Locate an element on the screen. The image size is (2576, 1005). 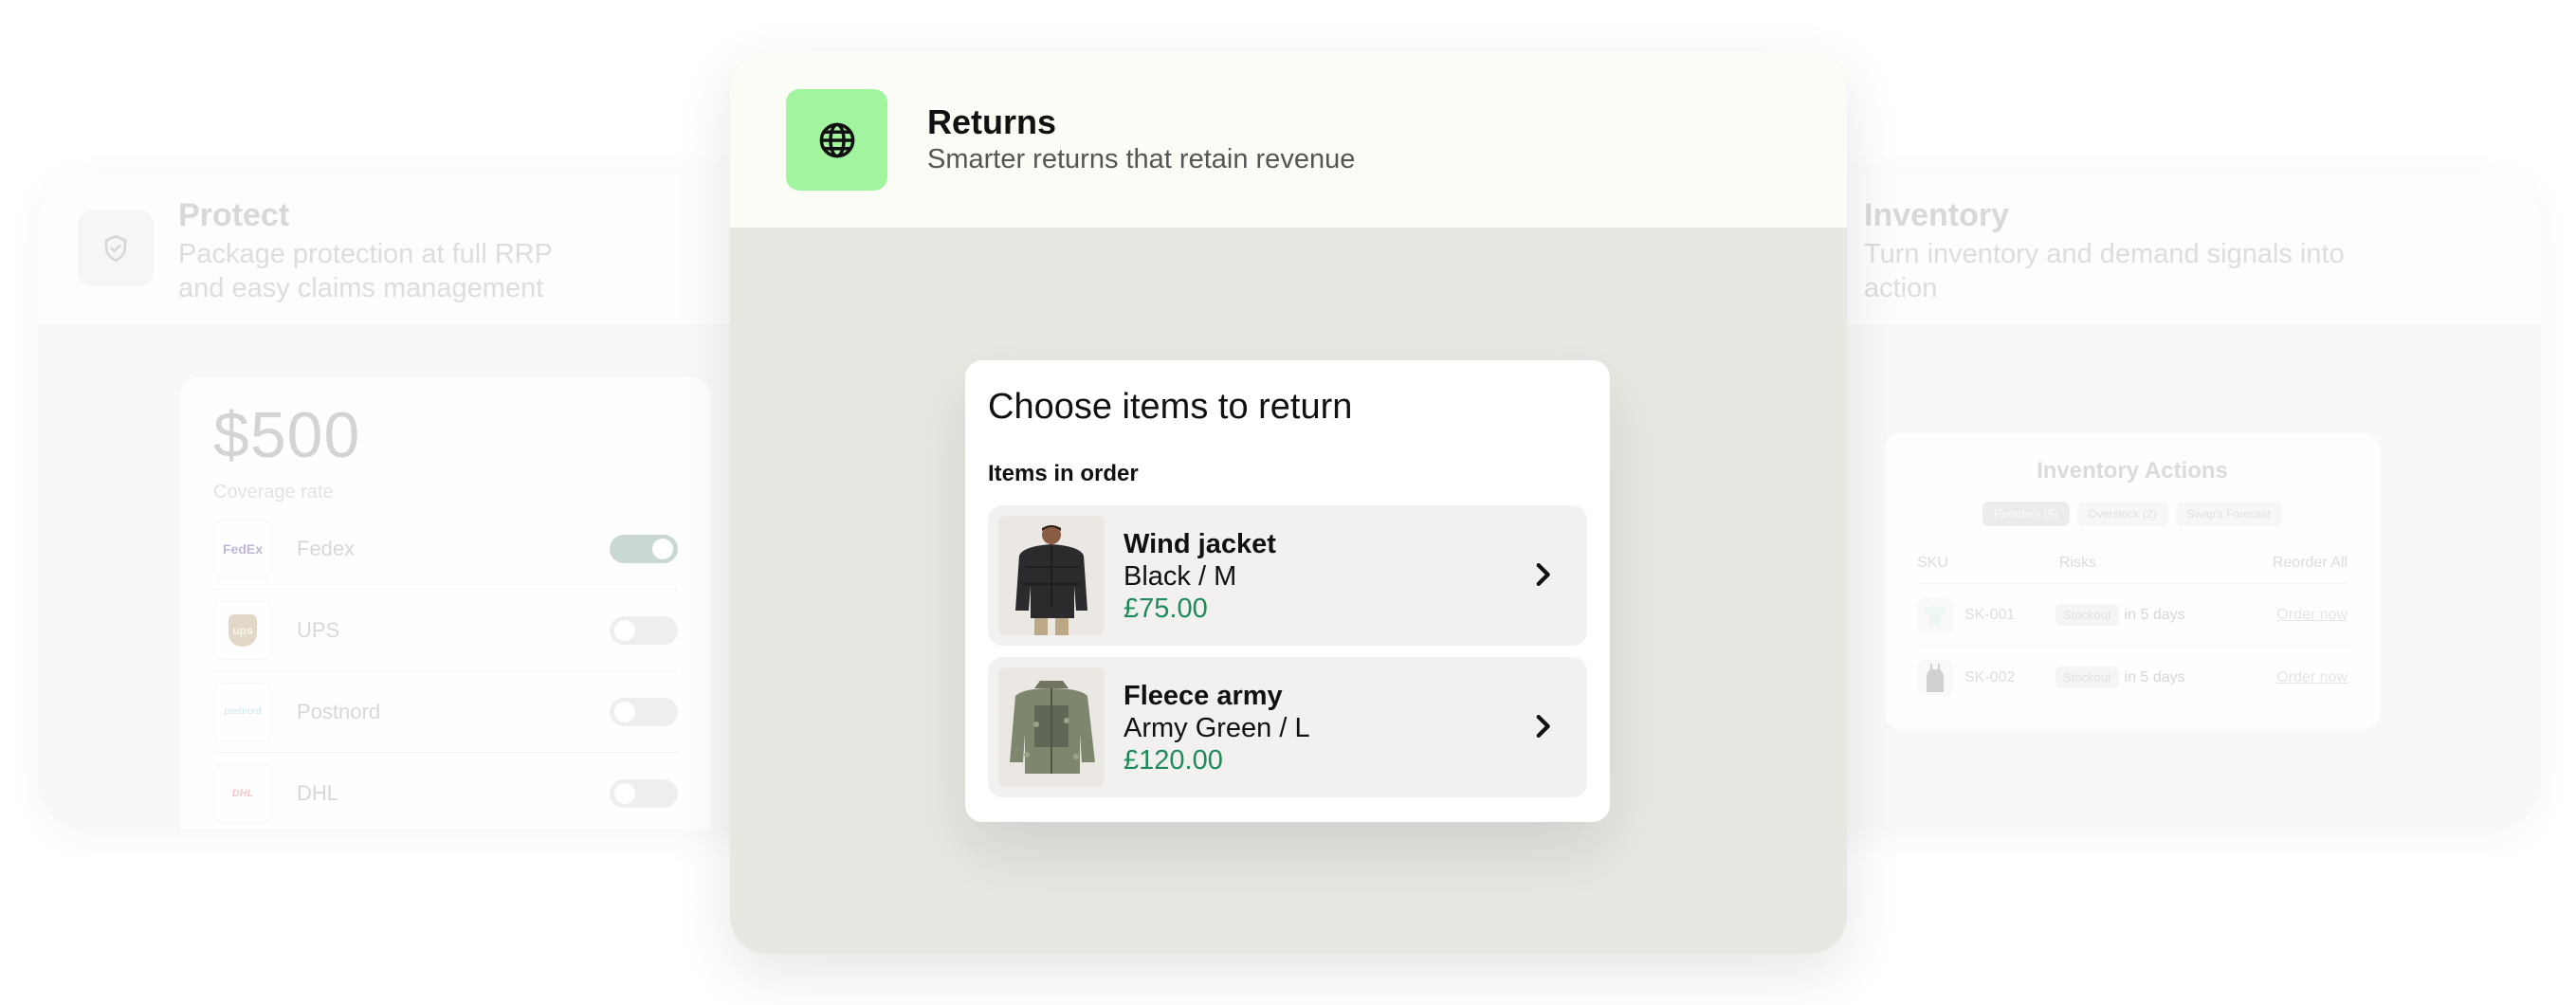
return-item-wind-jacket: Wind jacket Black / M £75.00 is located at coordinates (1287, 576).